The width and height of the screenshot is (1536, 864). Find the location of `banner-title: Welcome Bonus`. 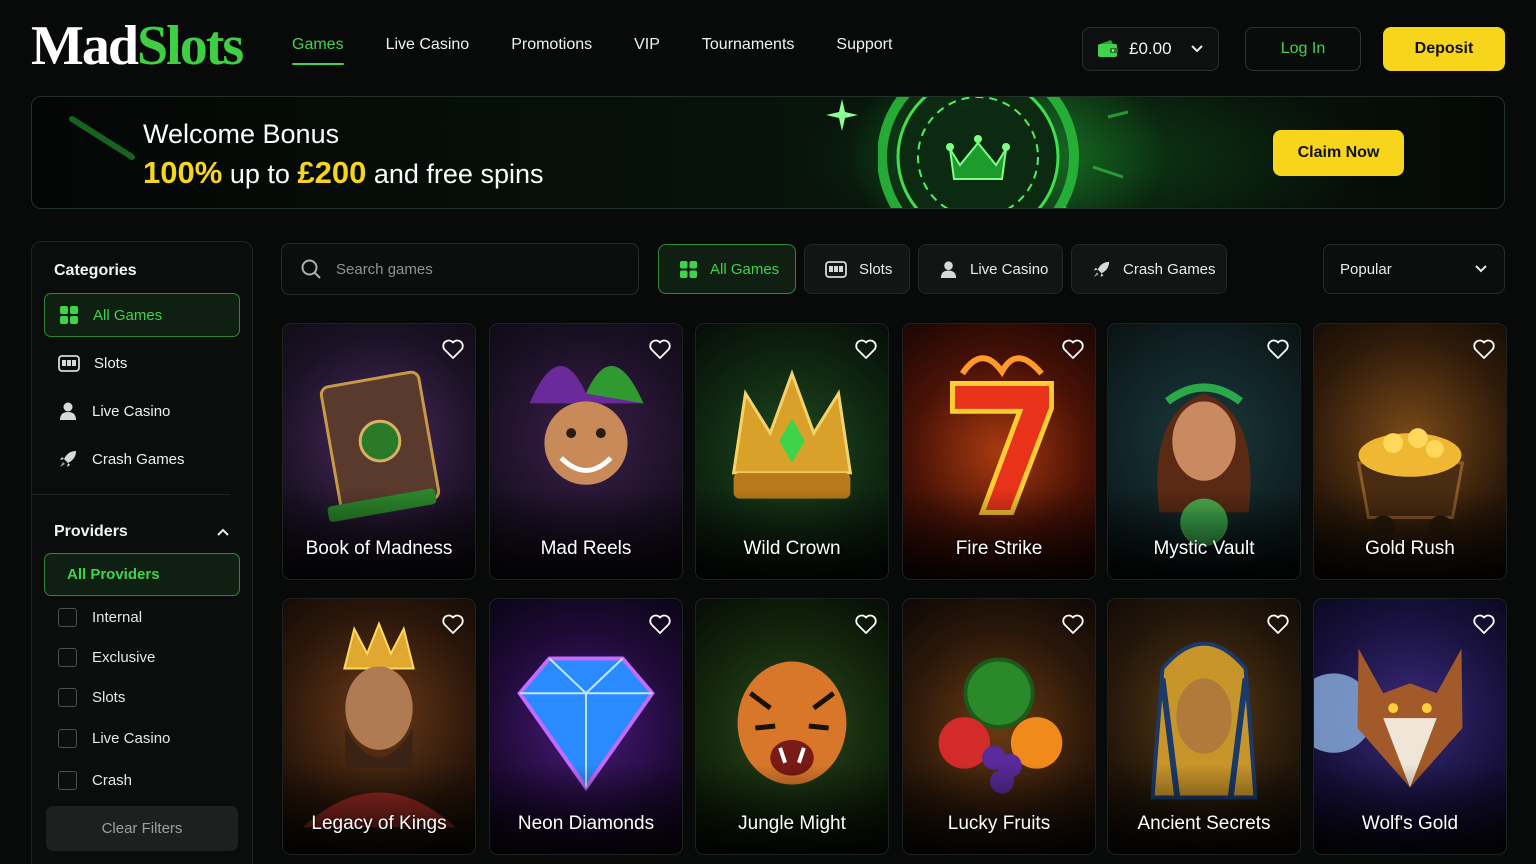

banner-title: Welcome Bonus is located at coordinates (241, 134).